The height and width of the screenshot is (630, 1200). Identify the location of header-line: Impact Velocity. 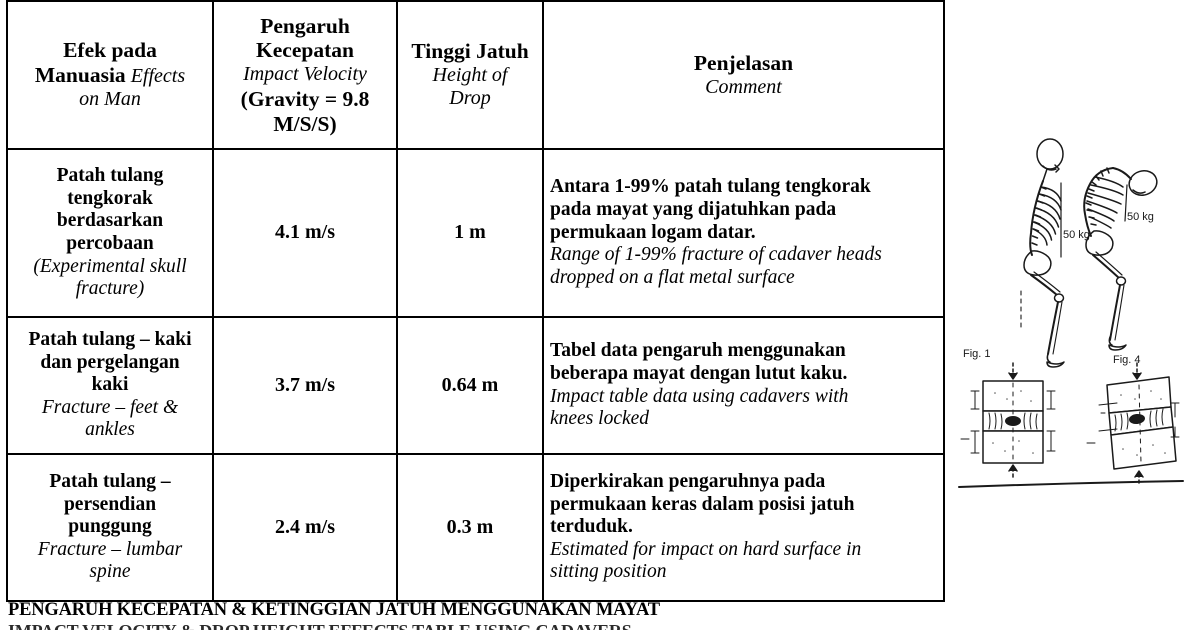
(305, 74).